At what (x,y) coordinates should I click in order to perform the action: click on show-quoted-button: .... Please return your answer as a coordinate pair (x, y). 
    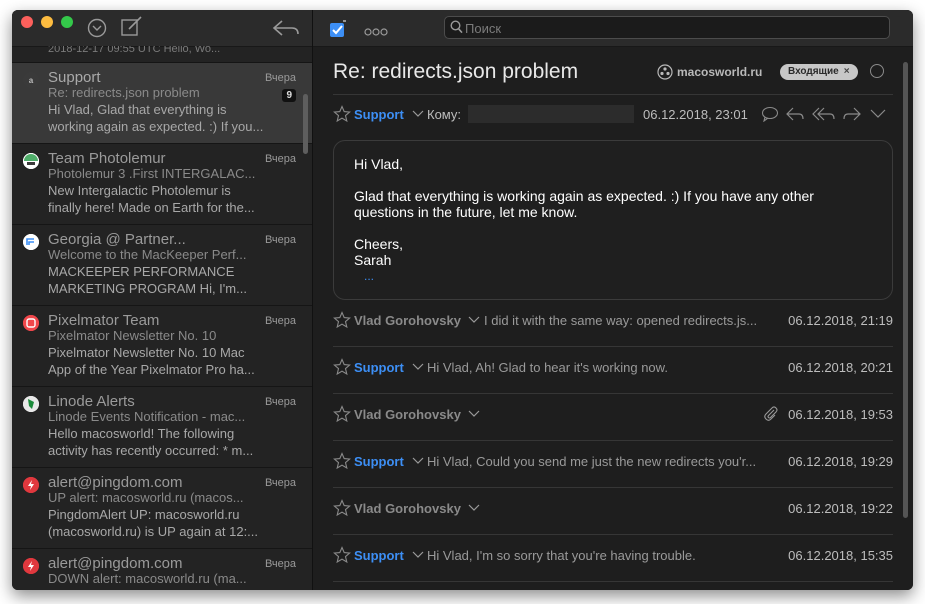
    Looking at the image, I should click on (613, 276).